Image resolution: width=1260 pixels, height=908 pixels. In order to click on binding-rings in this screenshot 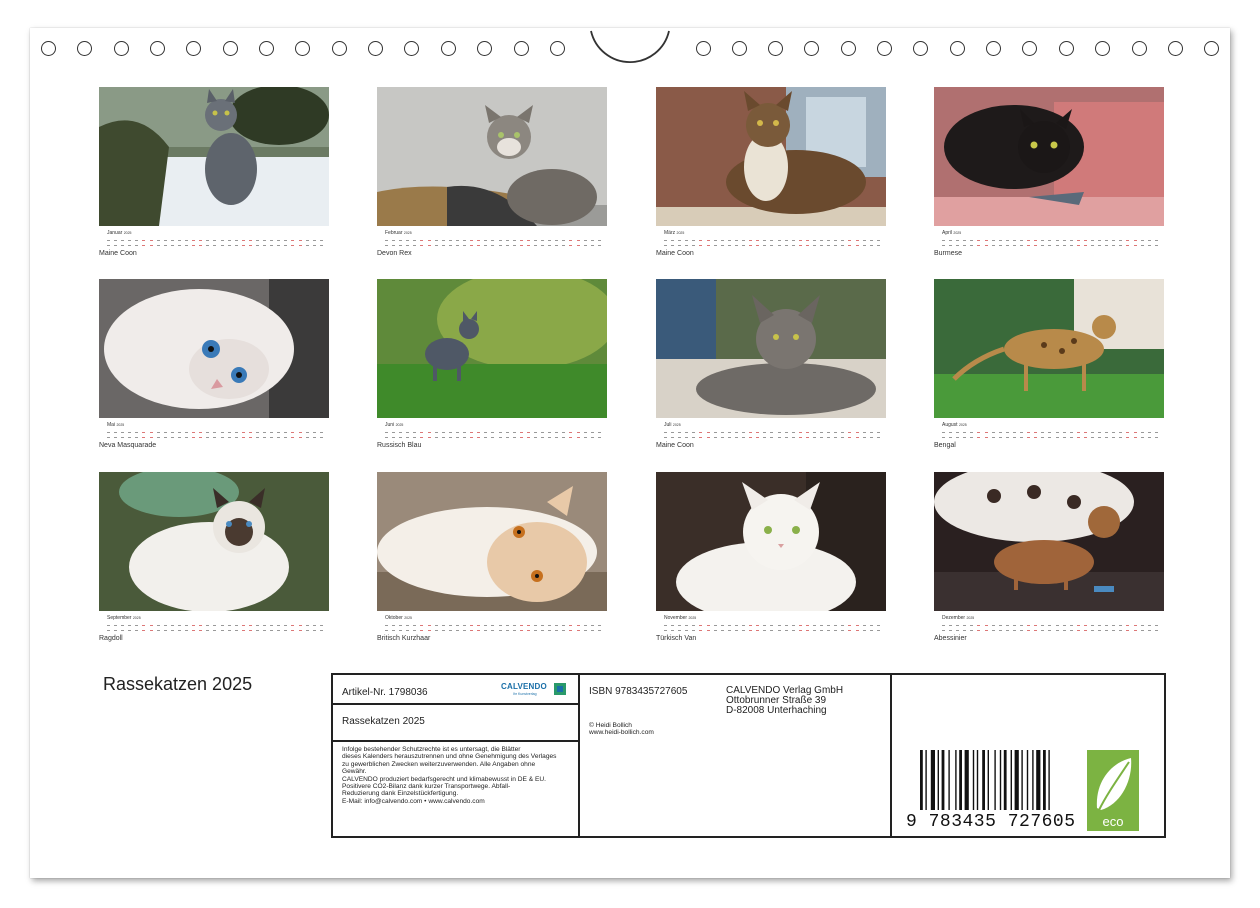, I will do `click(630, 40)`.